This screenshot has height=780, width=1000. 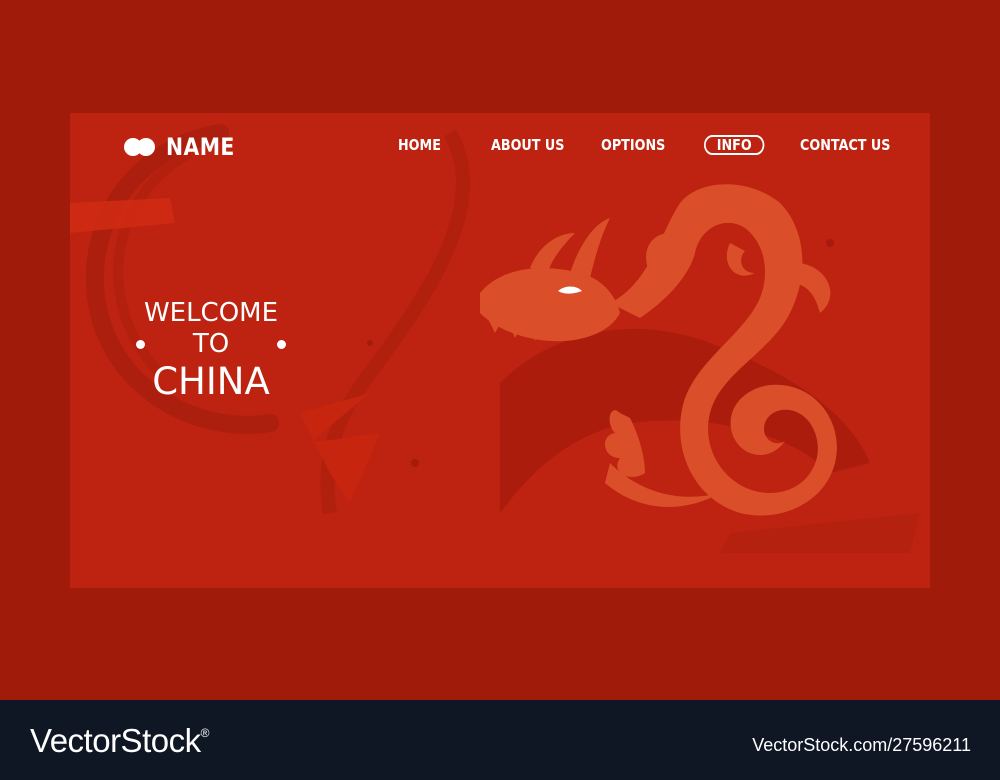 I want to click on footer-logo-text: VectorStock, so click(x=115, y=740).